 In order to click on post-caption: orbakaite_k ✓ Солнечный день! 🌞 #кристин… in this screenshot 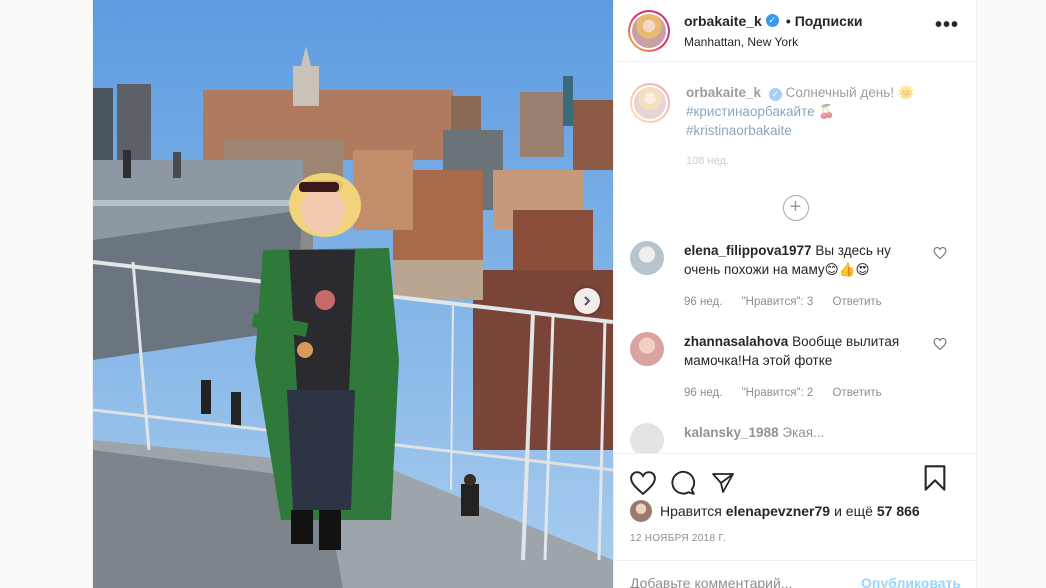, I will do `click(795, 117)`.